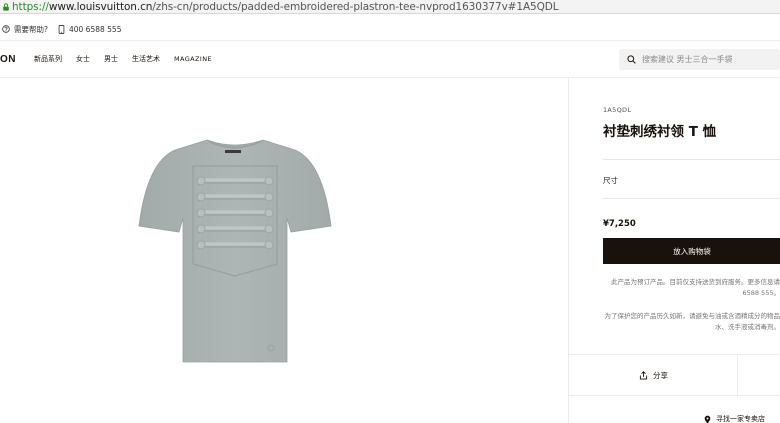  What do you see at coordinates (761, 293) in the screenshot?
I see `preorder-note-line2: 6588 555。` at bounding box center [761, 293].